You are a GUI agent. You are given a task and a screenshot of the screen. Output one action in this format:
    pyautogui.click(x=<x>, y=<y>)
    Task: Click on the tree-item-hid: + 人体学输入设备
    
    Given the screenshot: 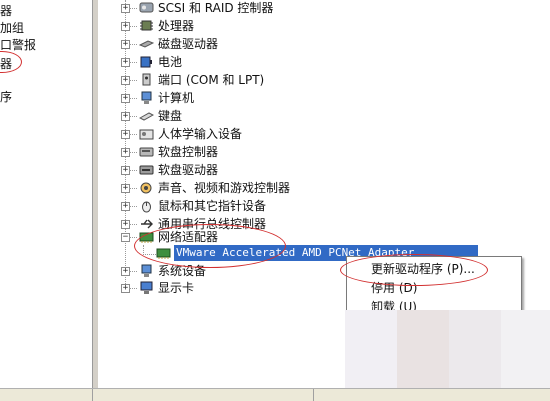 What is the action you would take?
    pyautogui.click(x=318, y=134)
    